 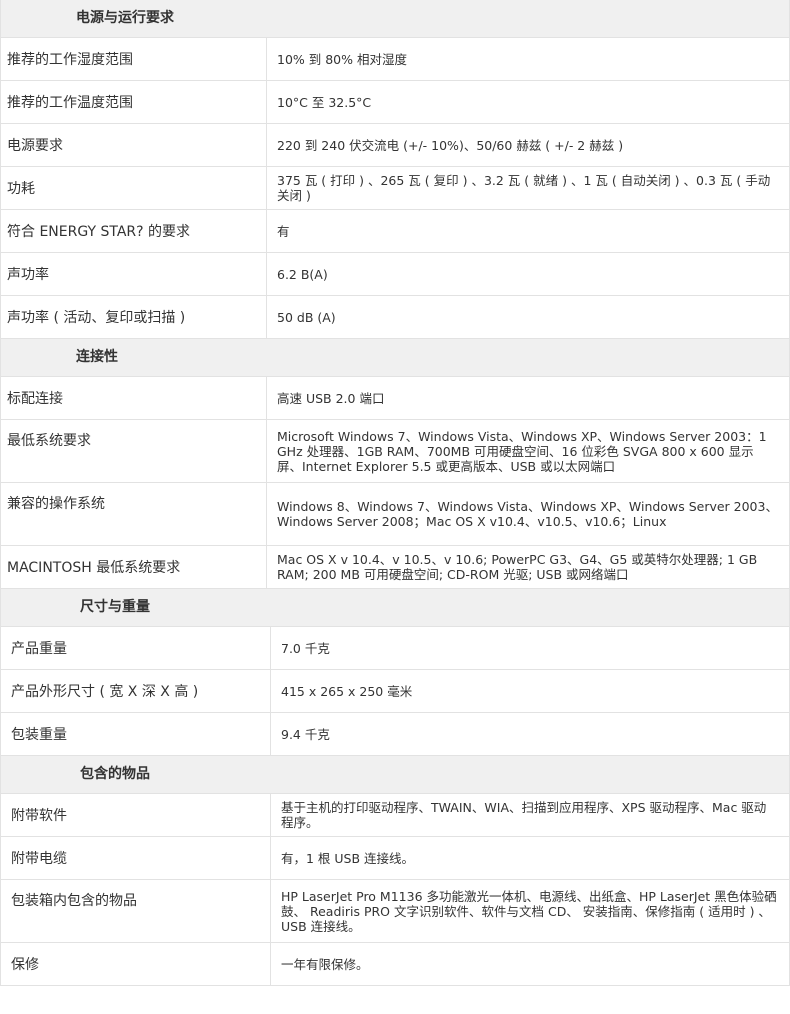 I want to click on left-border, so click(x=0, y=493).